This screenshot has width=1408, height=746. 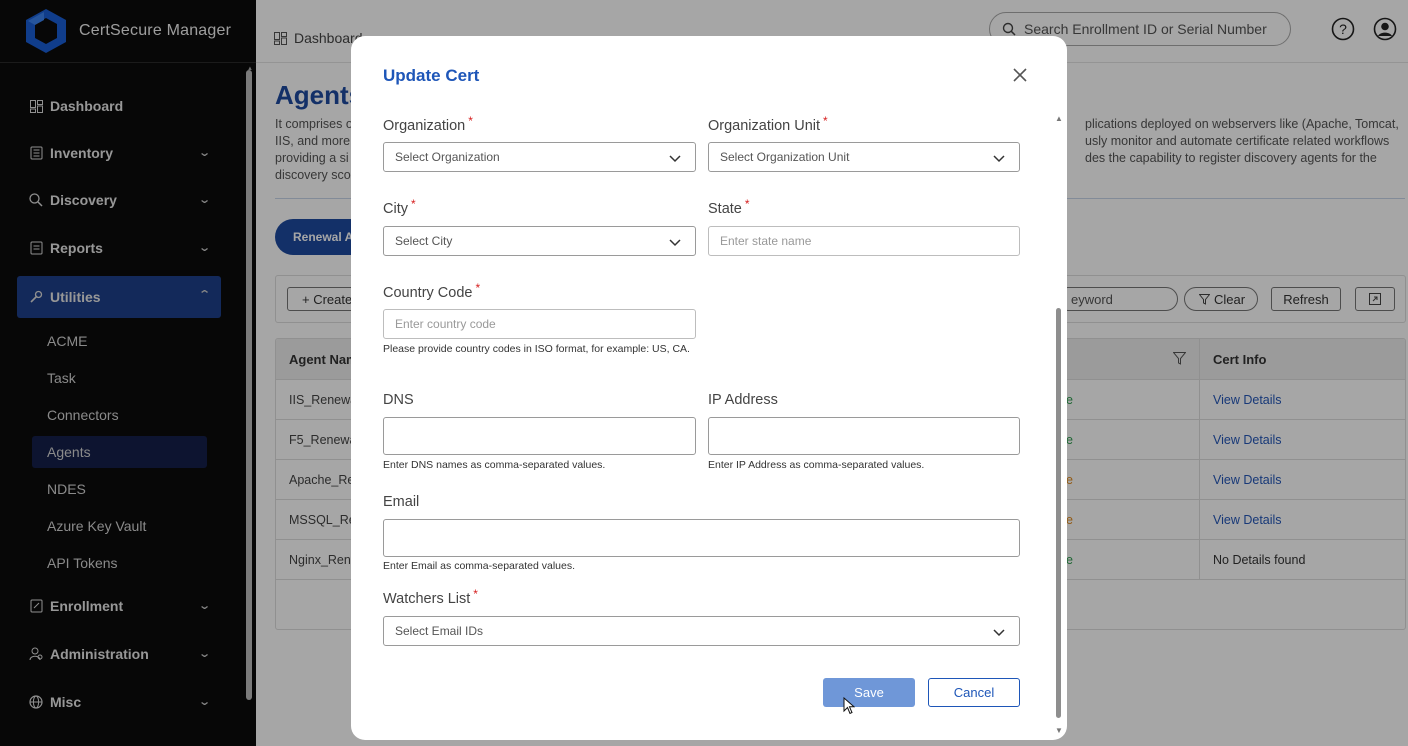 I want to click on select-placeholder: Select Organization, so click(x=447, y=157).